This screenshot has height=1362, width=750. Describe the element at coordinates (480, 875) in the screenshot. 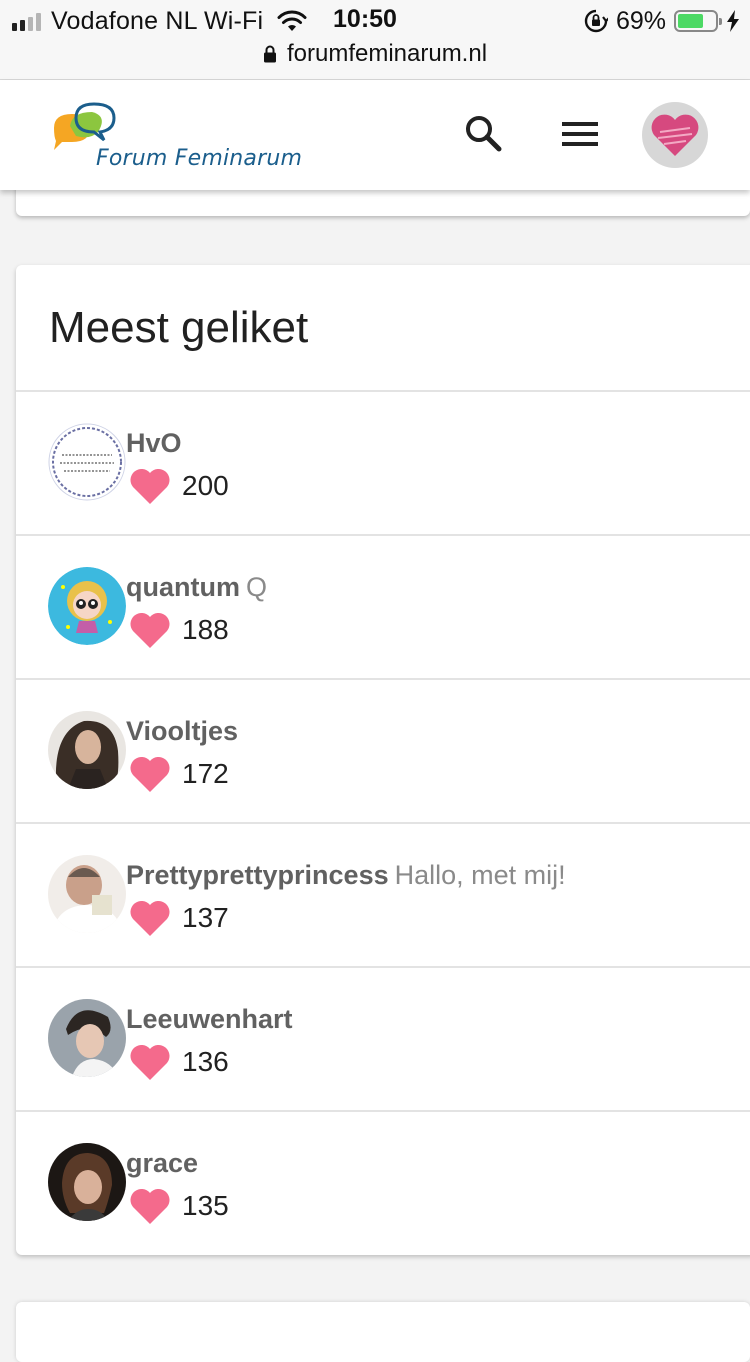

I see `user-fullname: Hallo, met mij!` at that location.